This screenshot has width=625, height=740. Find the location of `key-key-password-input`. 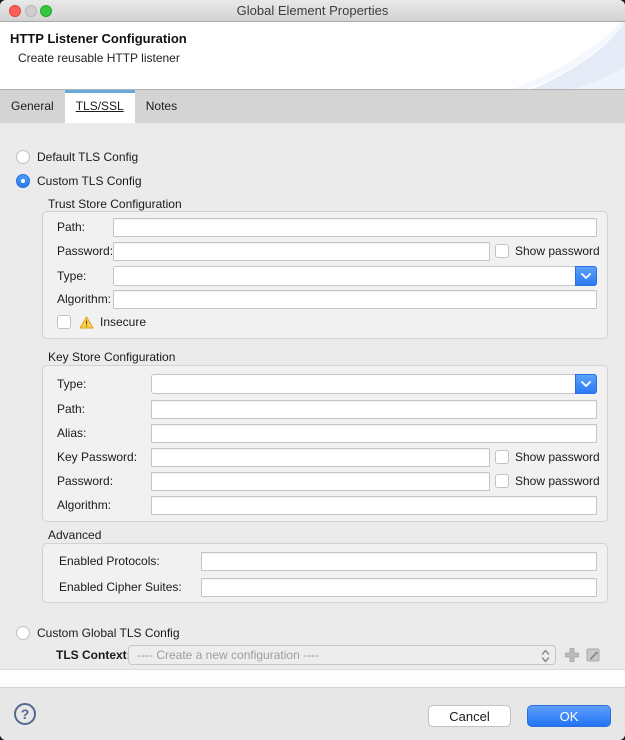

key-key-password-input is located at coordinates (320, 457).